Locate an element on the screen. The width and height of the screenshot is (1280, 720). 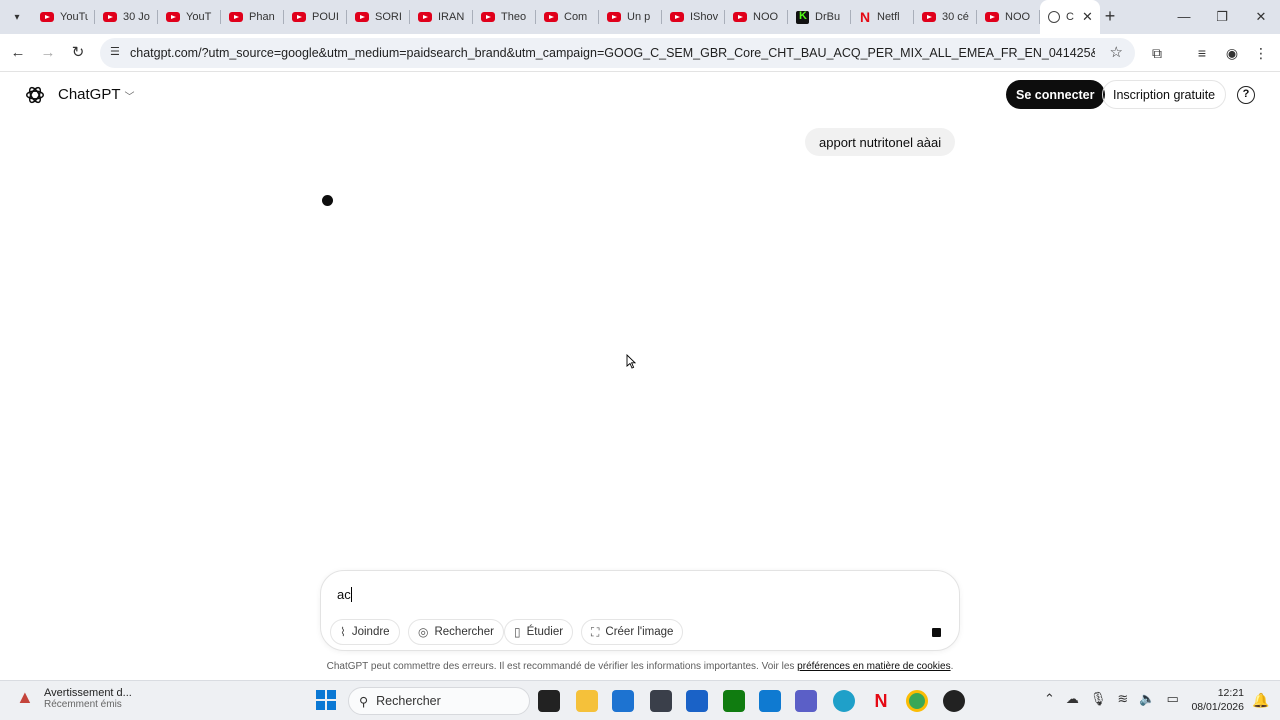
edit-app-icon is located at coordinates (697, 701).